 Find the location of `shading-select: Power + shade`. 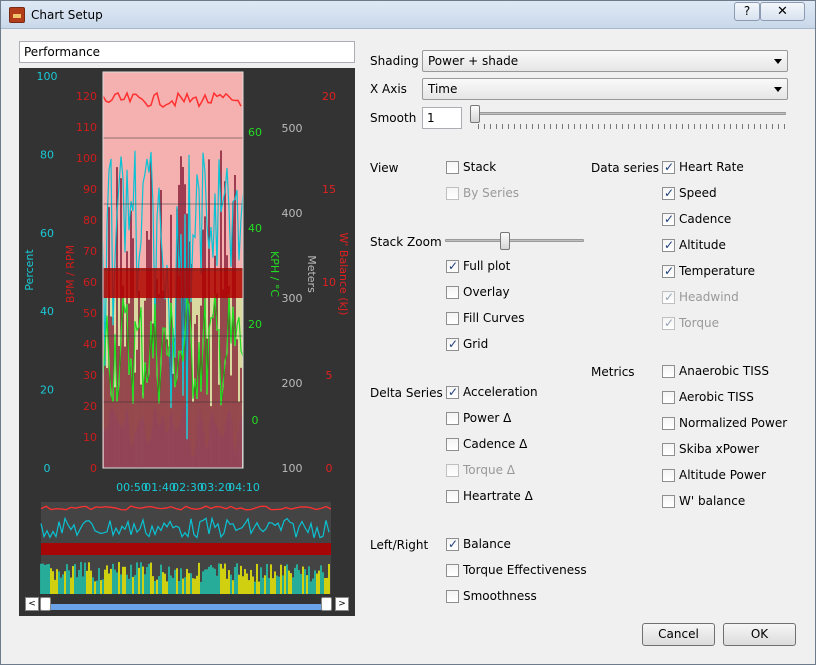

shading-select: Power + shade is located at coordinates (605, 61).